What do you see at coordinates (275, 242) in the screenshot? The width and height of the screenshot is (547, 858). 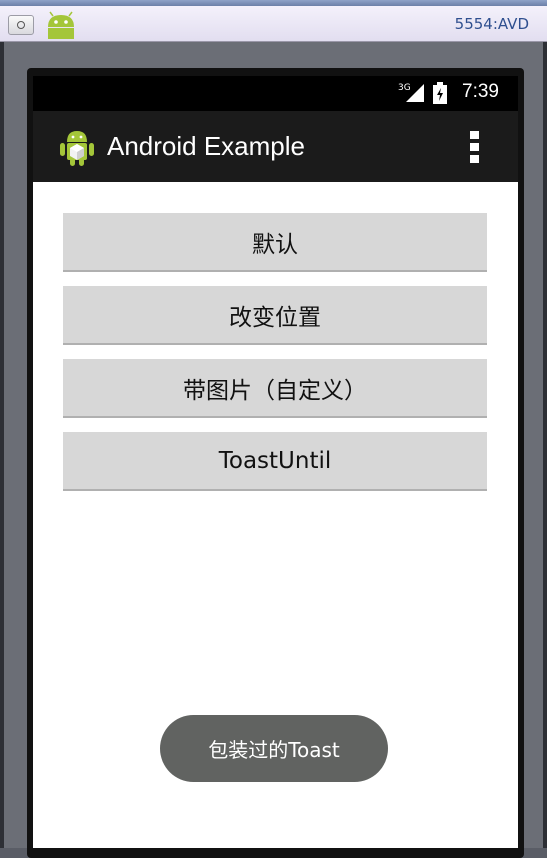 I see `default-toast-button: 默认` at bounding box center [275, 242].